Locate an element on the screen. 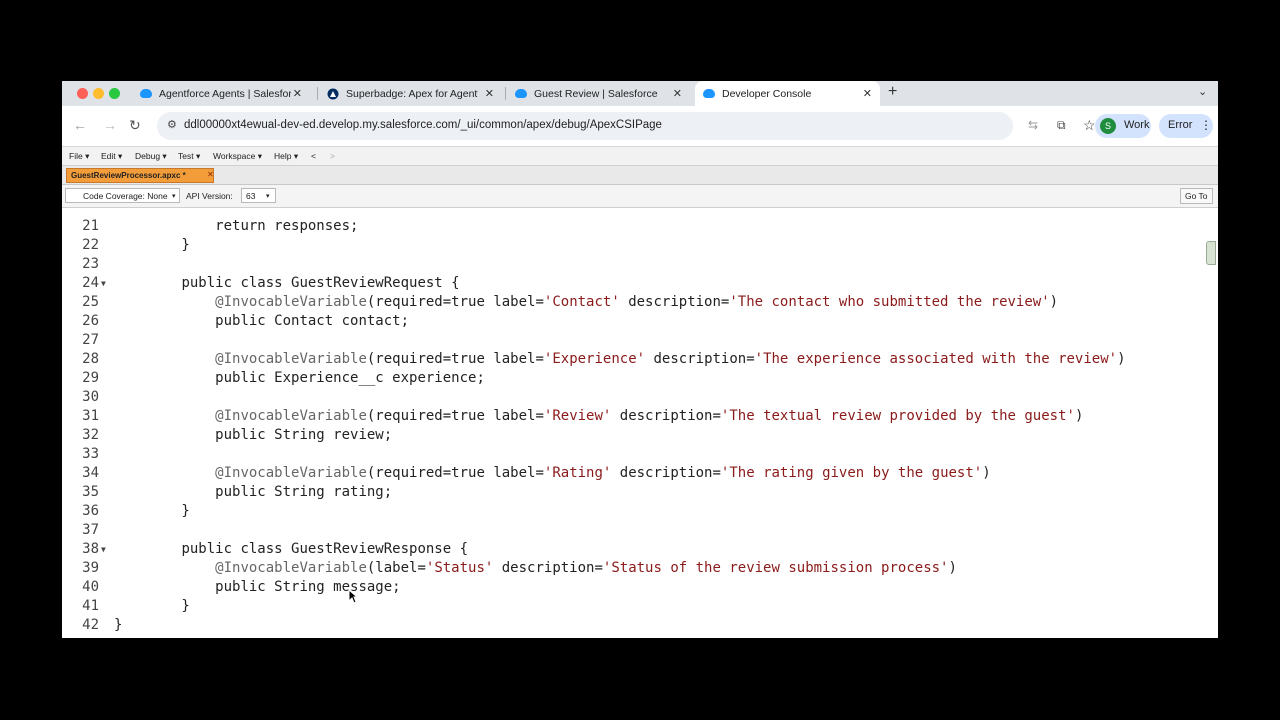 Image resolution: width=1280 pixels, height=720 pixels. back-arrow-icon: ← is located at coordinates (80, 125).